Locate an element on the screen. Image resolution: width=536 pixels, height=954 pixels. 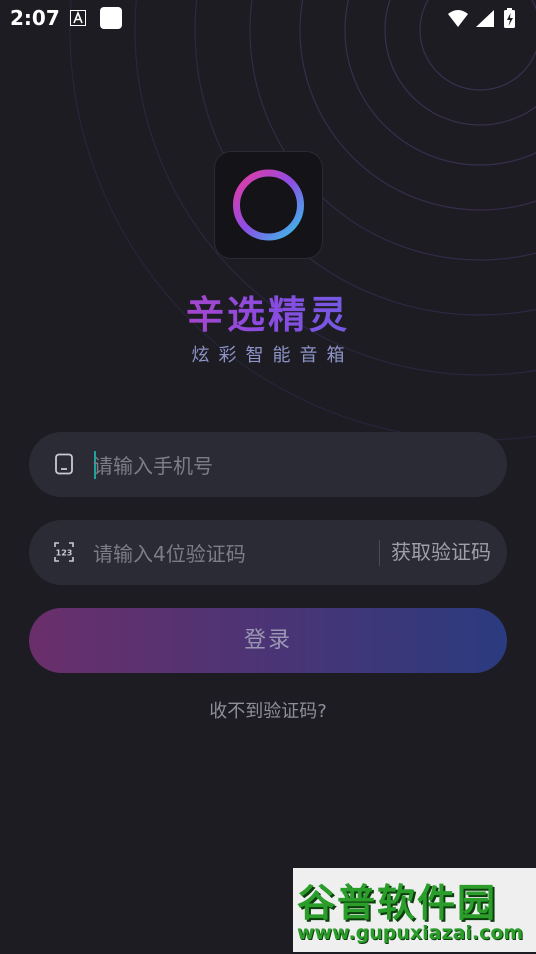
svg-text: 123 is located at coordinates (64, 553).